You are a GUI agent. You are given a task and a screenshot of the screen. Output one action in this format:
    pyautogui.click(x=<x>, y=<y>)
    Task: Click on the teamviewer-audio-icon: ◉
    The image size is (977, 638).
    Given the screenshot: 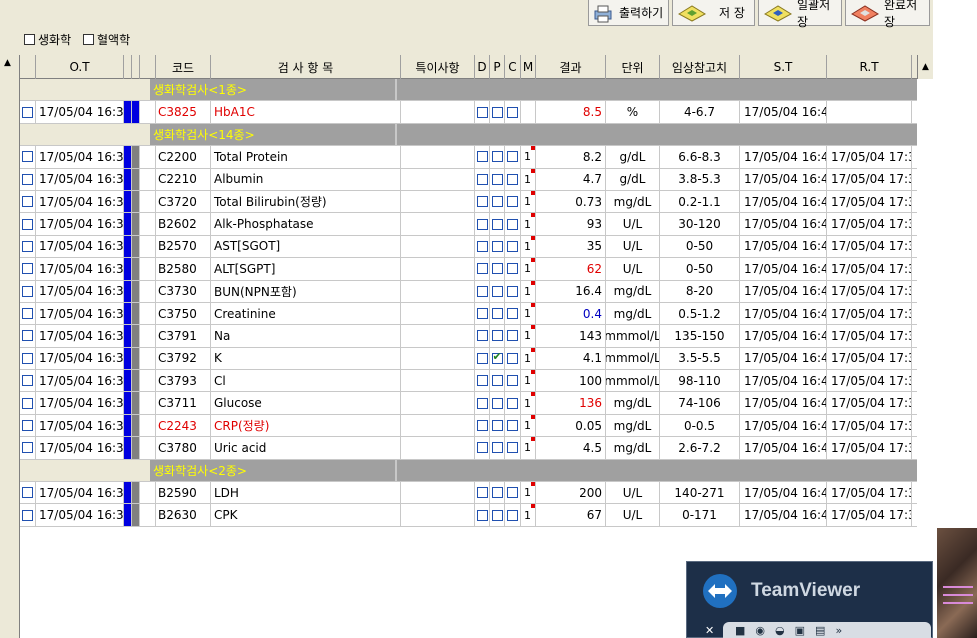 What is the action you would take?
    pyautogui.click(x=760, y=630)
    